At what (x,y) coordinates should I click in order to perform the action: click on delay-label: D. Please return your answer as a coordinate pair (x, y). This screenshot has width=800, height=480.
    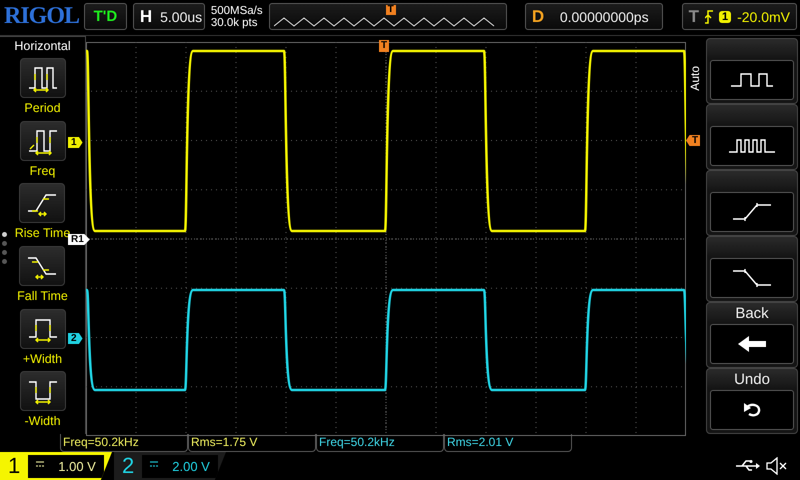
    Looking at the image, I should click on (538, 16).